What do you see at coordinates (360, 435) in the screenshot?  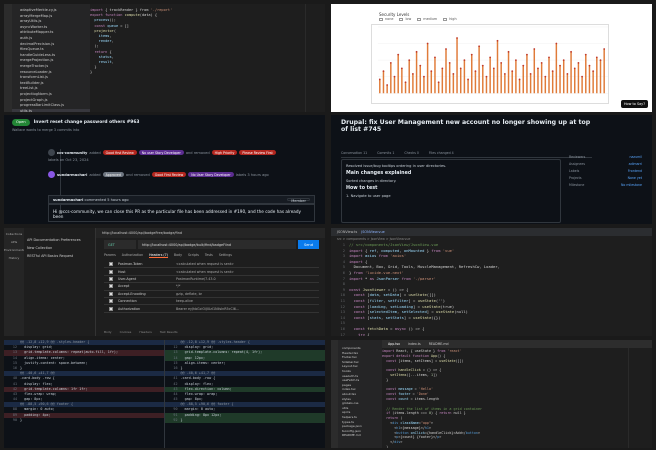 I see `file-item: README.md` at bounding box center [360, 435].